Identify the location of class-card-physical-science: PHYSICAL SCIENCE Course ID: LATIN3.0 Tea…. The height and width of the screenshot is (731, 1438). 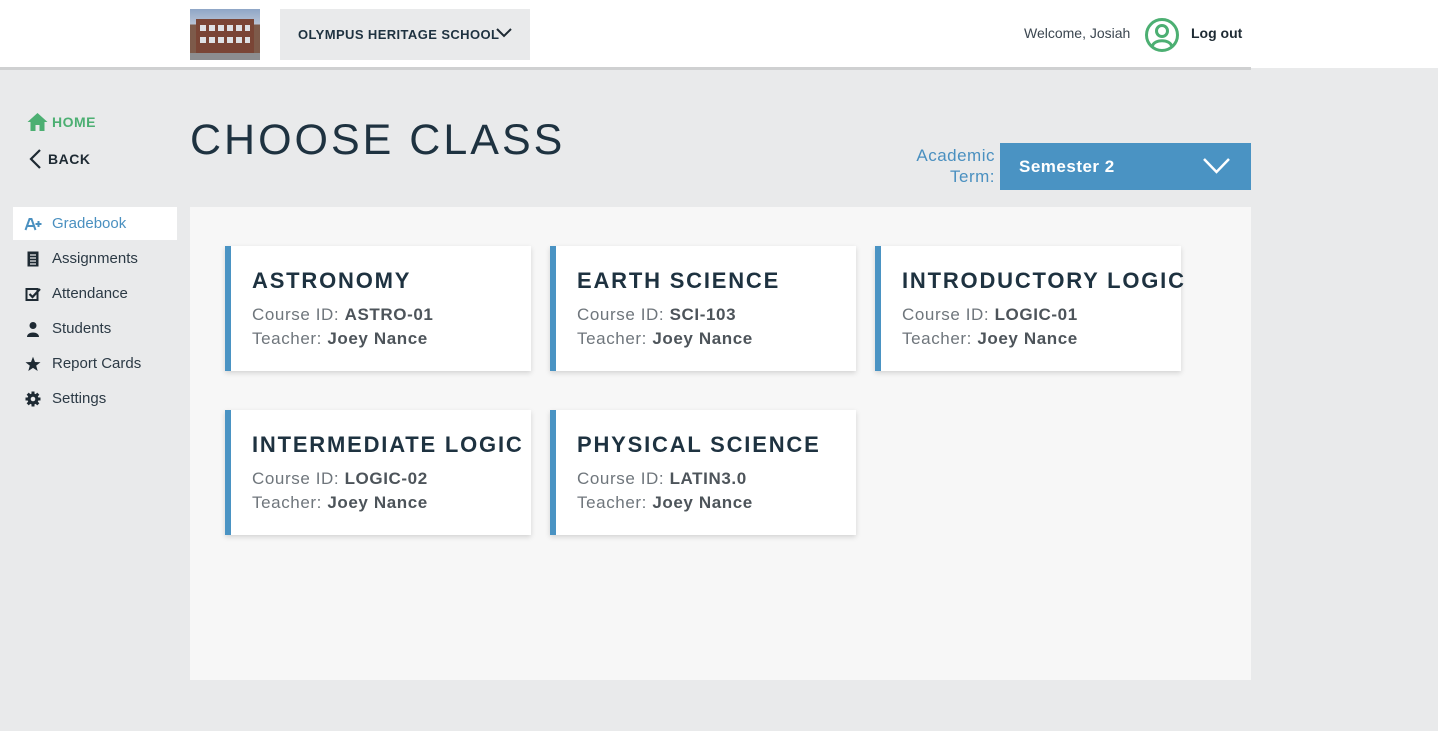
(703, 472).